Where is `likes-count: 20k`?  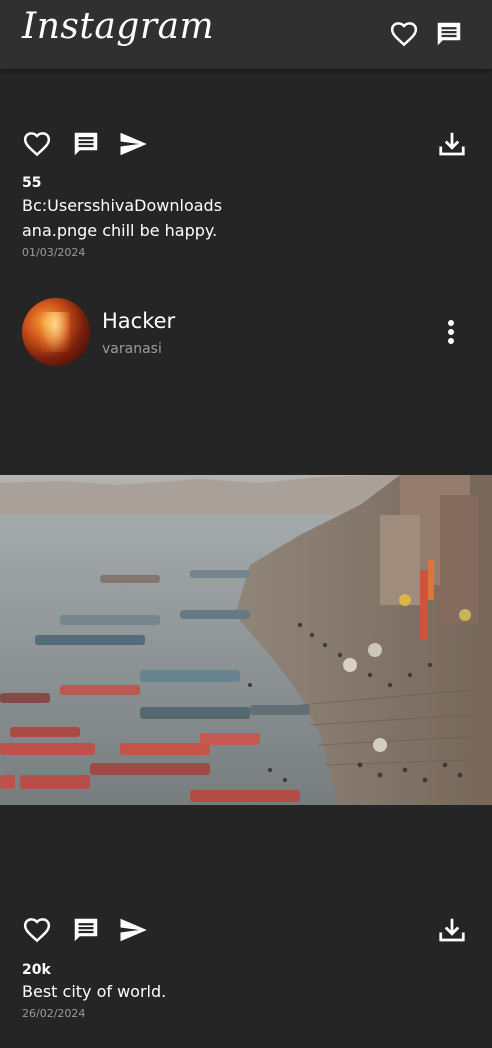 likes-count: 20k is located at coordinates (36, 970).